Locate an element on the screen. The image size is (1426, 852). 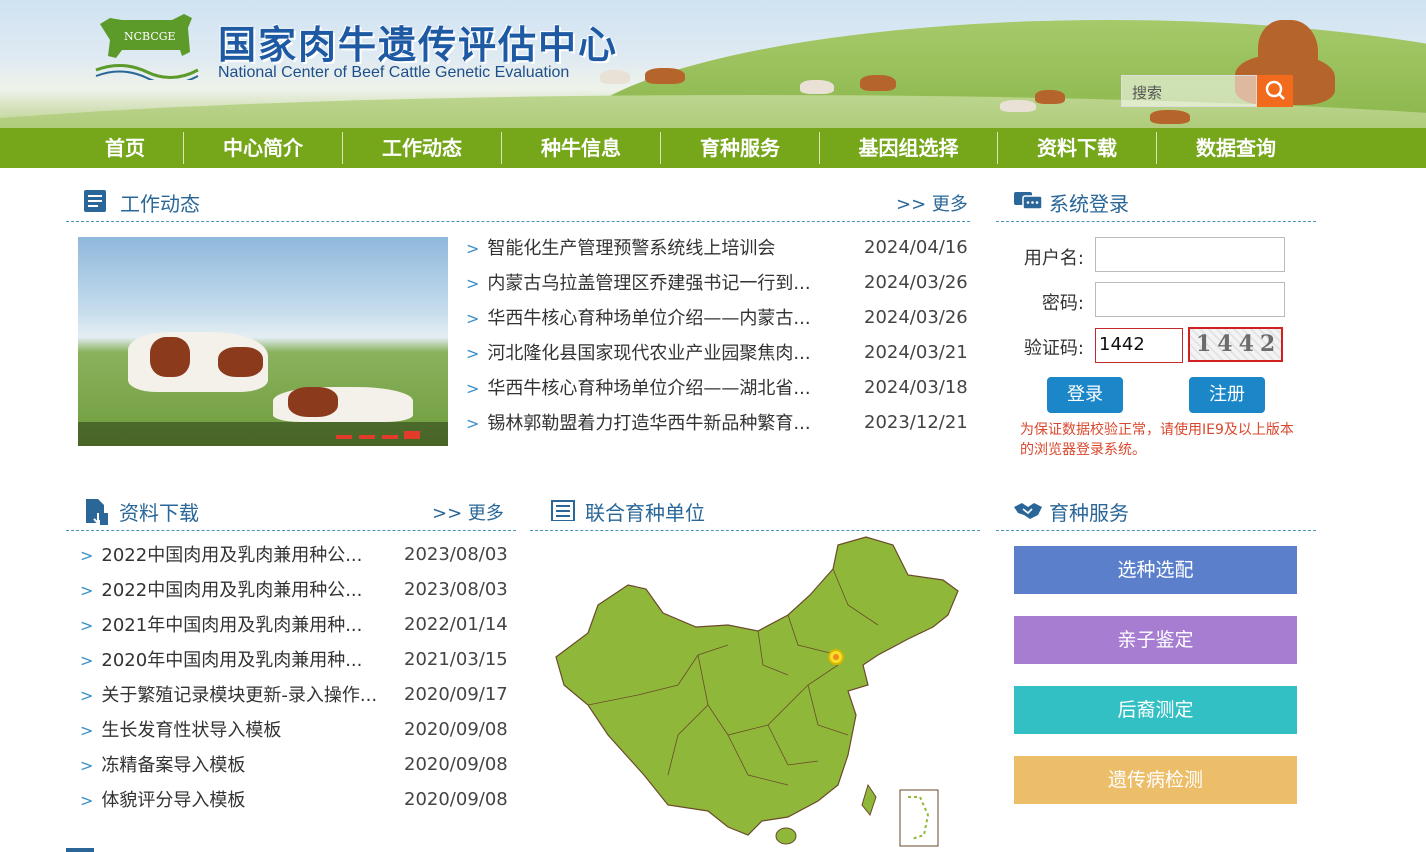
genetic-disease-test-button: 遗传病检测 is located at coordinates (1155, 780).